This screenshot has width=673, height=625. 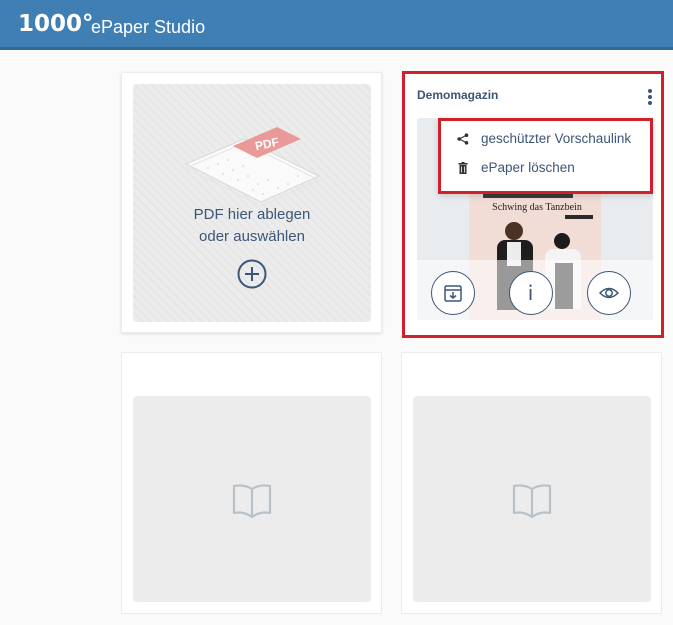 I want to click on info-button: i, so click(x=531, y=293).